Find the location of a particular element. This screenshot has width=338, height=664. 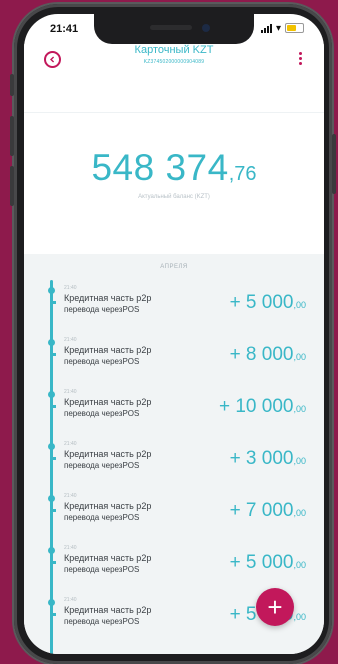

amount-integer: + 10 000 is located at coordinates (256, 406).